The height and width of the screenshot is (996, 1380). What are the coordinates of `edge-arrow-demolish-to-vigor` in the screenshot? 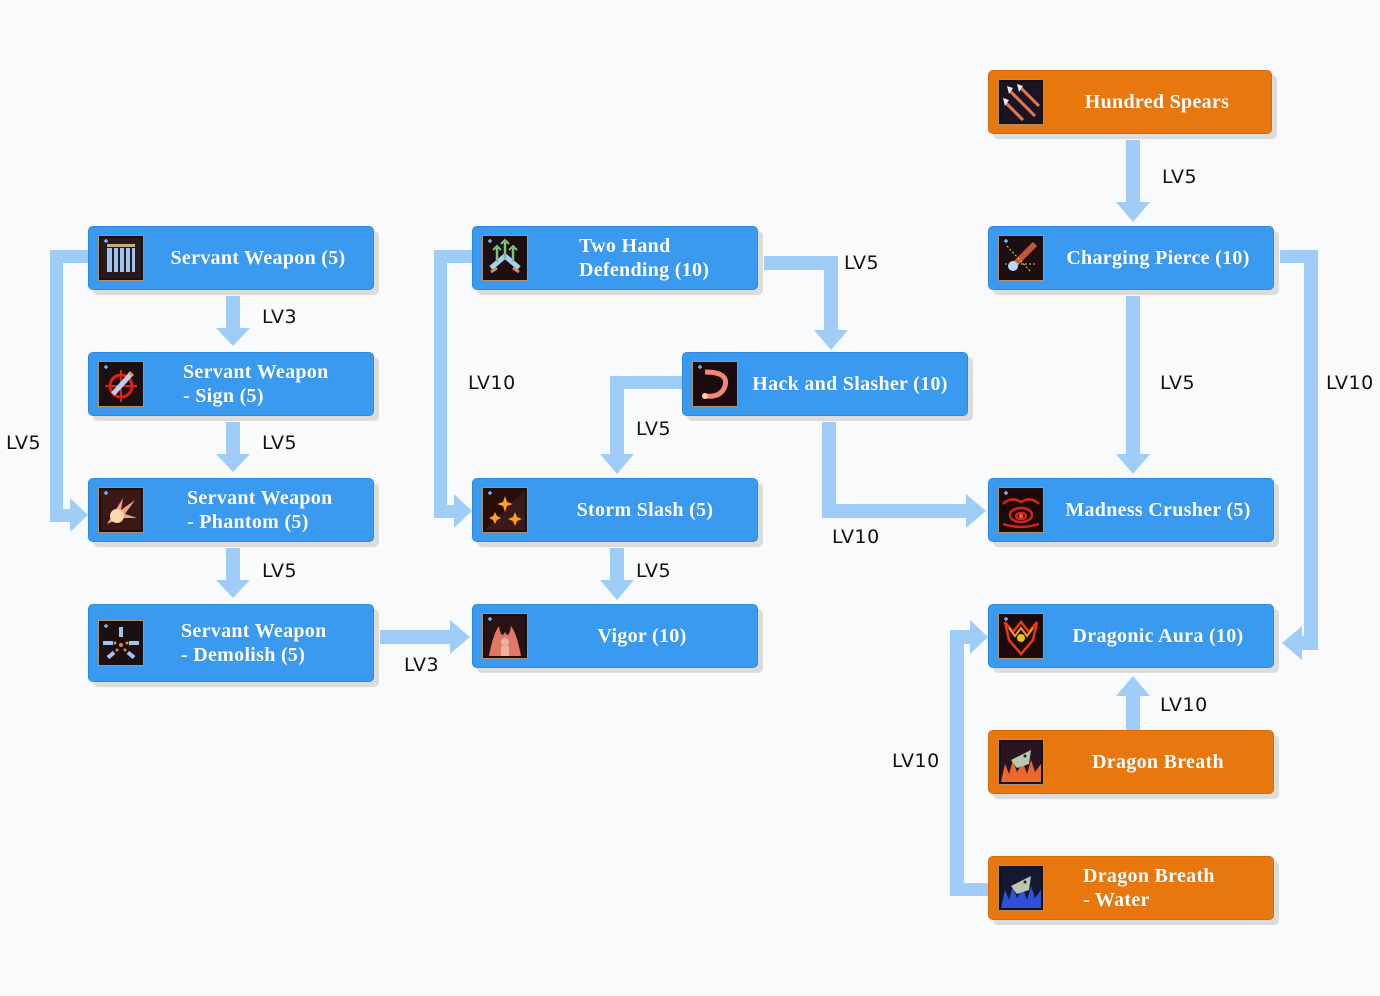 It's located at (425, 637).